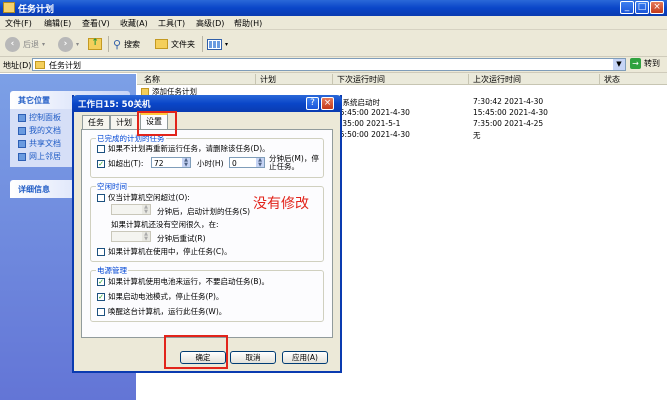  Describe the element at coordinates (248, 23) in the screenshot. I see `menu-help: 帮助(H)` at that location.